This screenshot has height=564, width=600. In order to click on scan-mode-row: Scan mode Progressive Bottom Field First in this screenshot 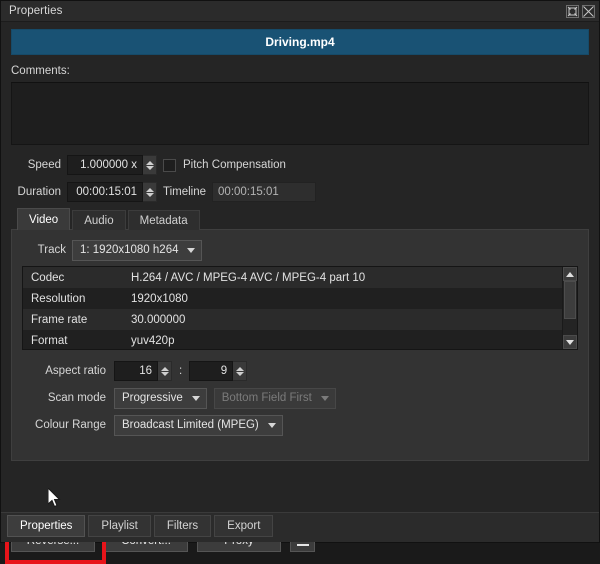, I will do `click(300, 398)`.